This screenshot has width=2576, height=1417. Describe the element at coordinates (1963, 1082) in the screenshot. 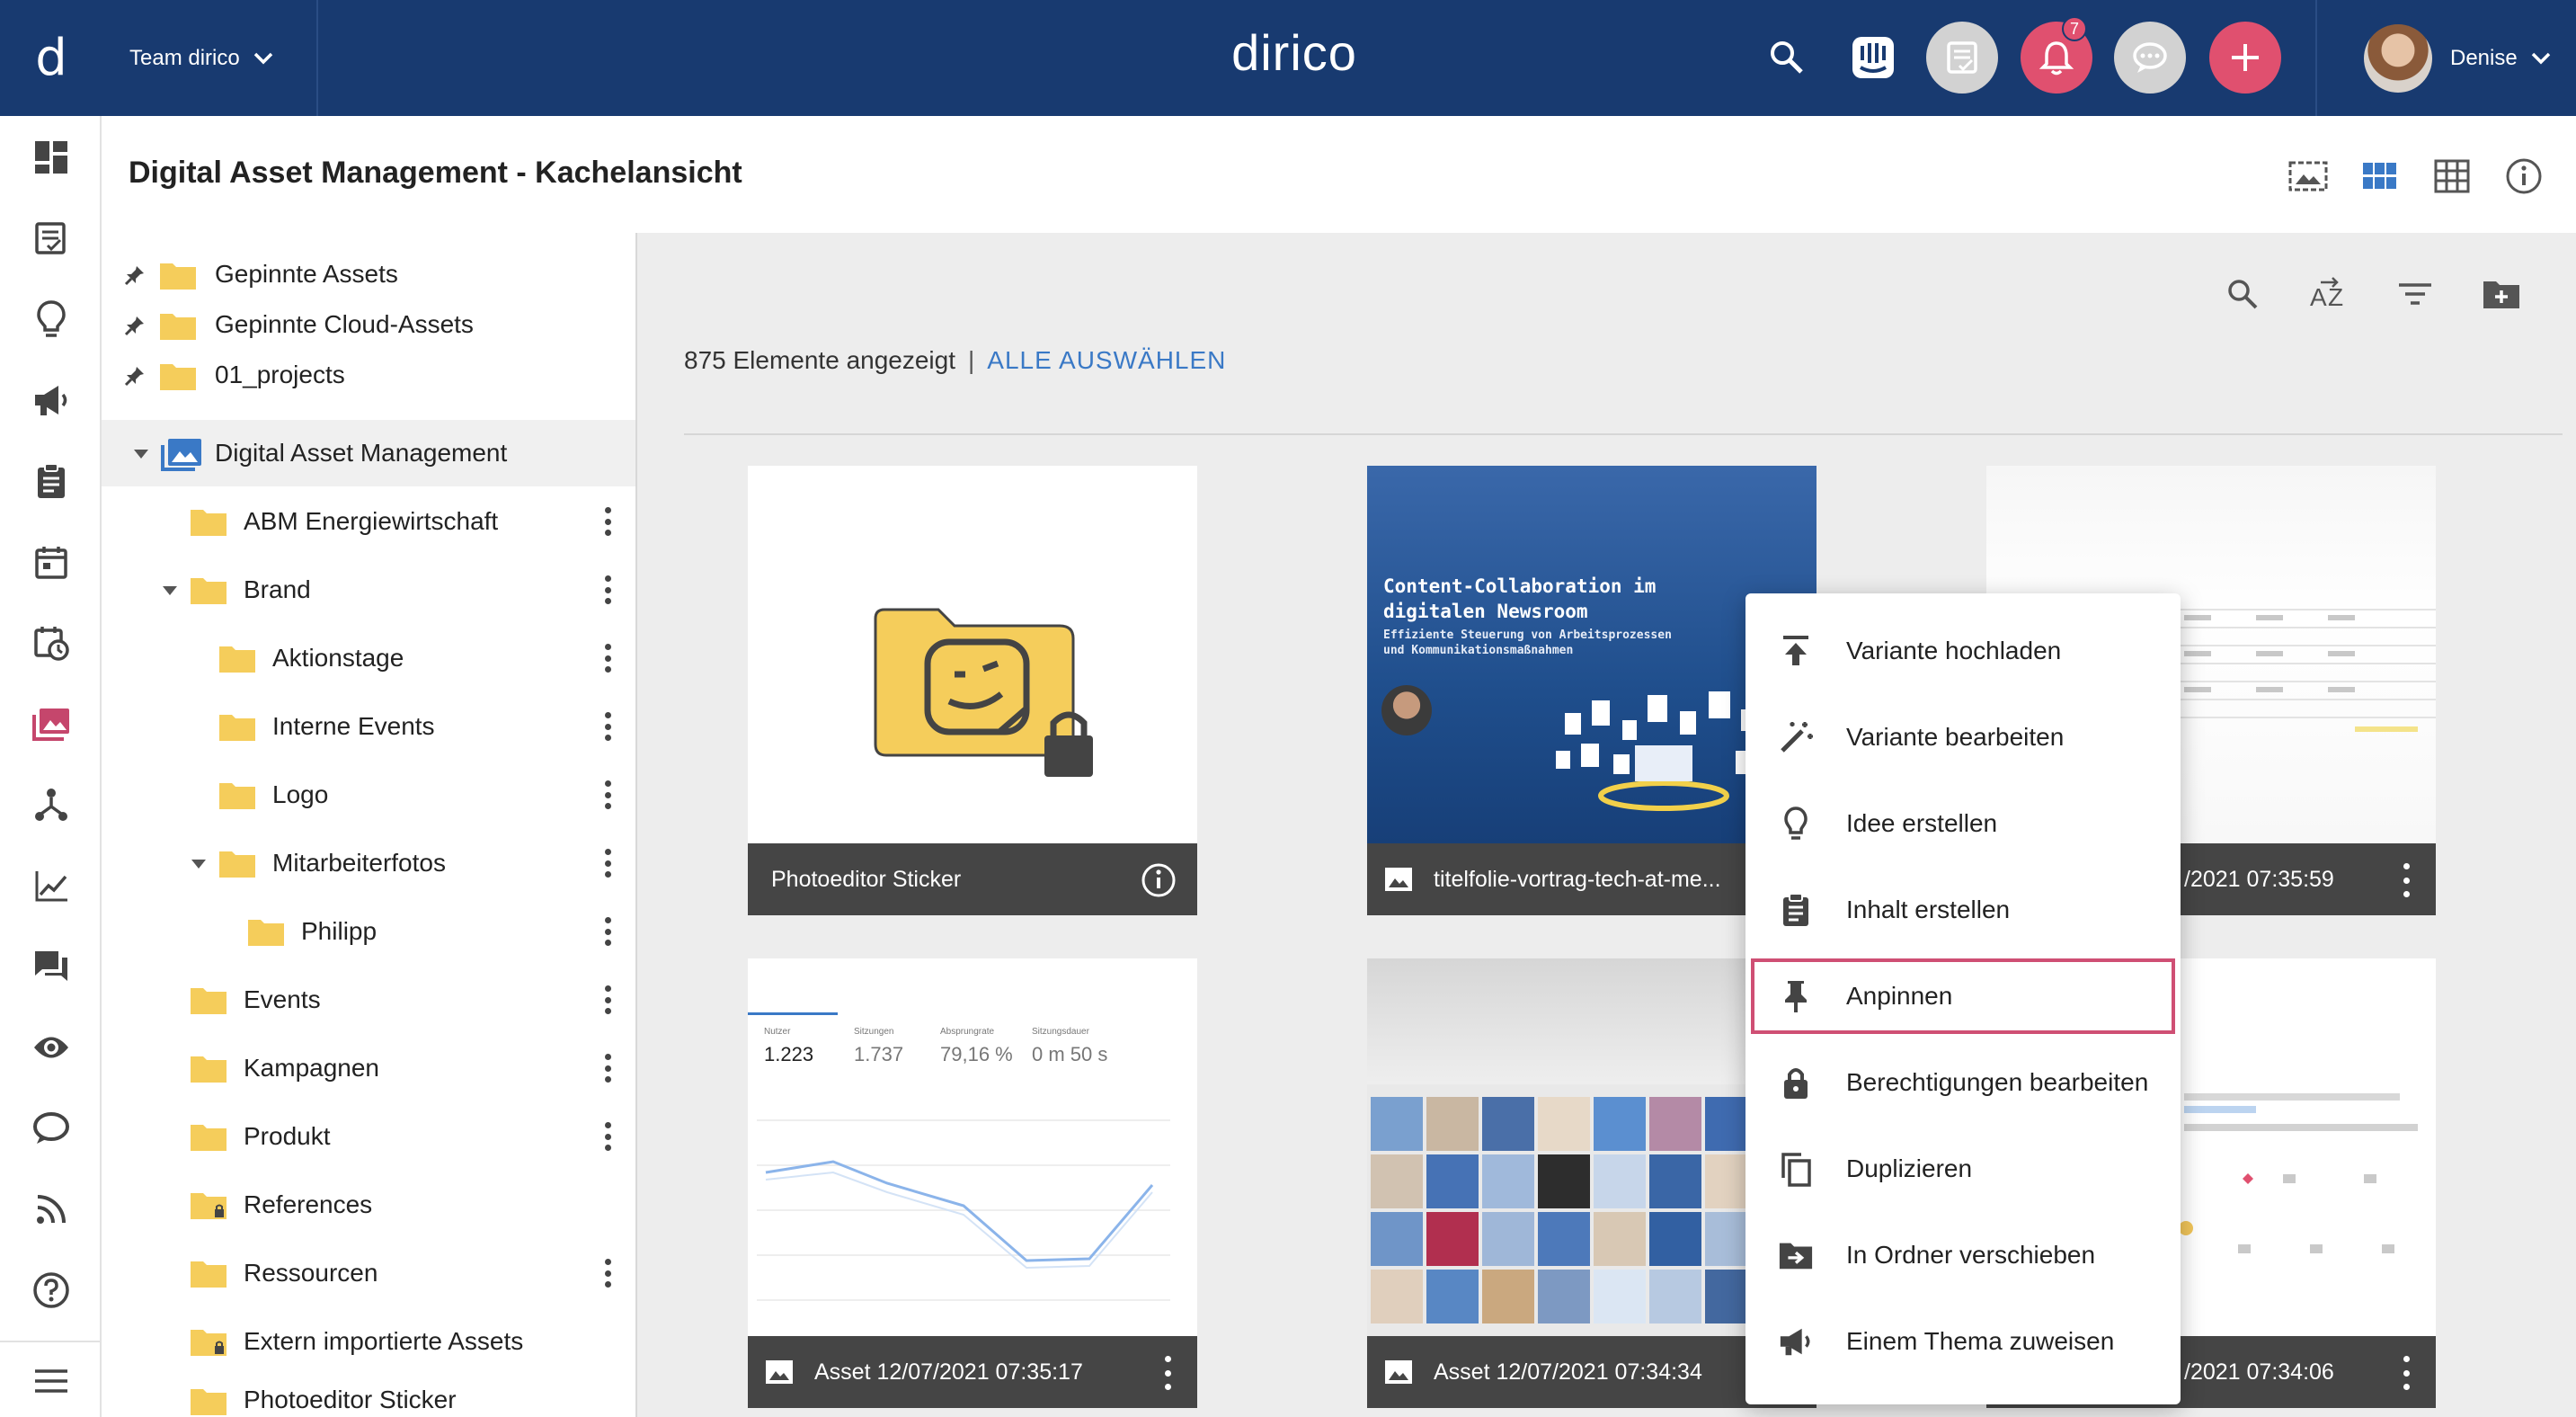

I see `menu-item-edit-permissions: Berechtigungen bearbeiten` at that location.